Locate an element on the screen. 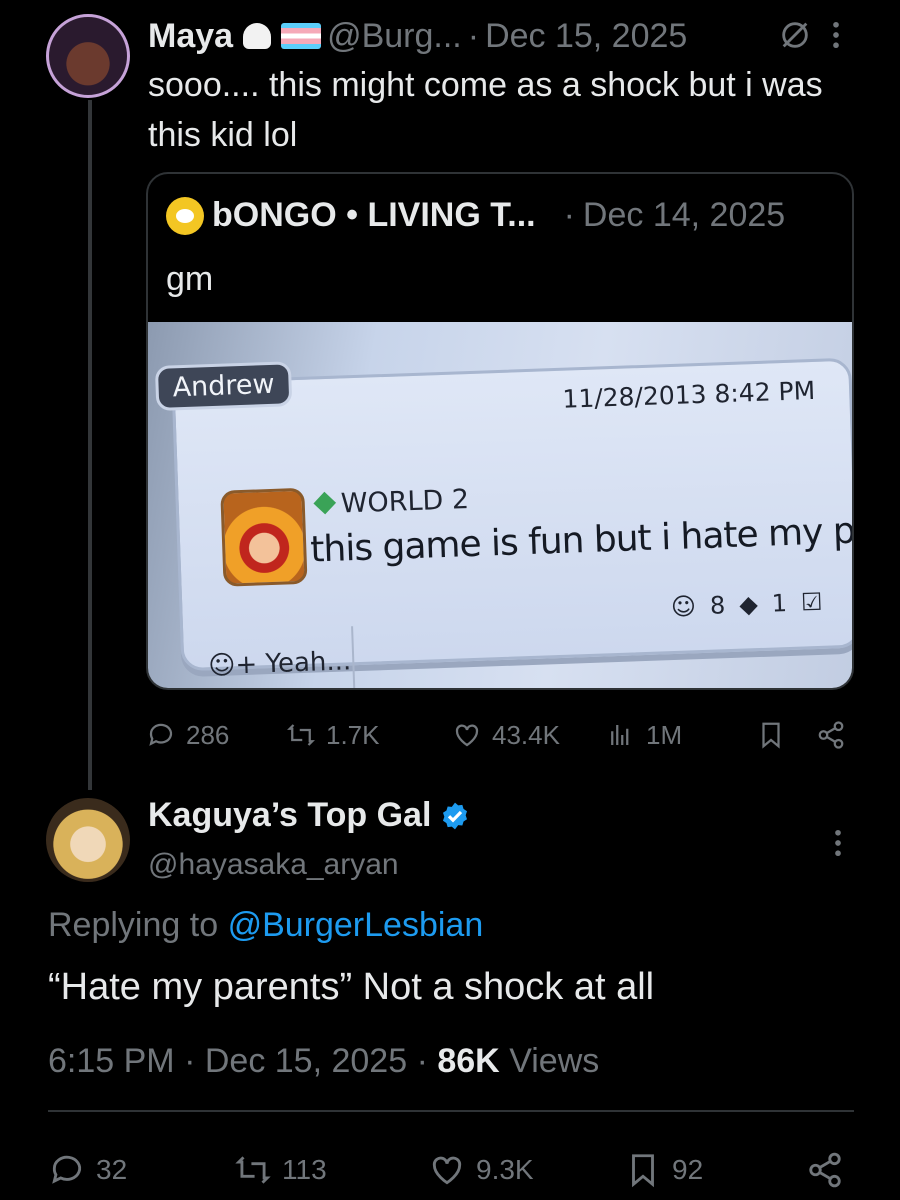 The height and width of the screenshot is (1200, 900). repost-button: 113 is located at coordinates (280, 1170).